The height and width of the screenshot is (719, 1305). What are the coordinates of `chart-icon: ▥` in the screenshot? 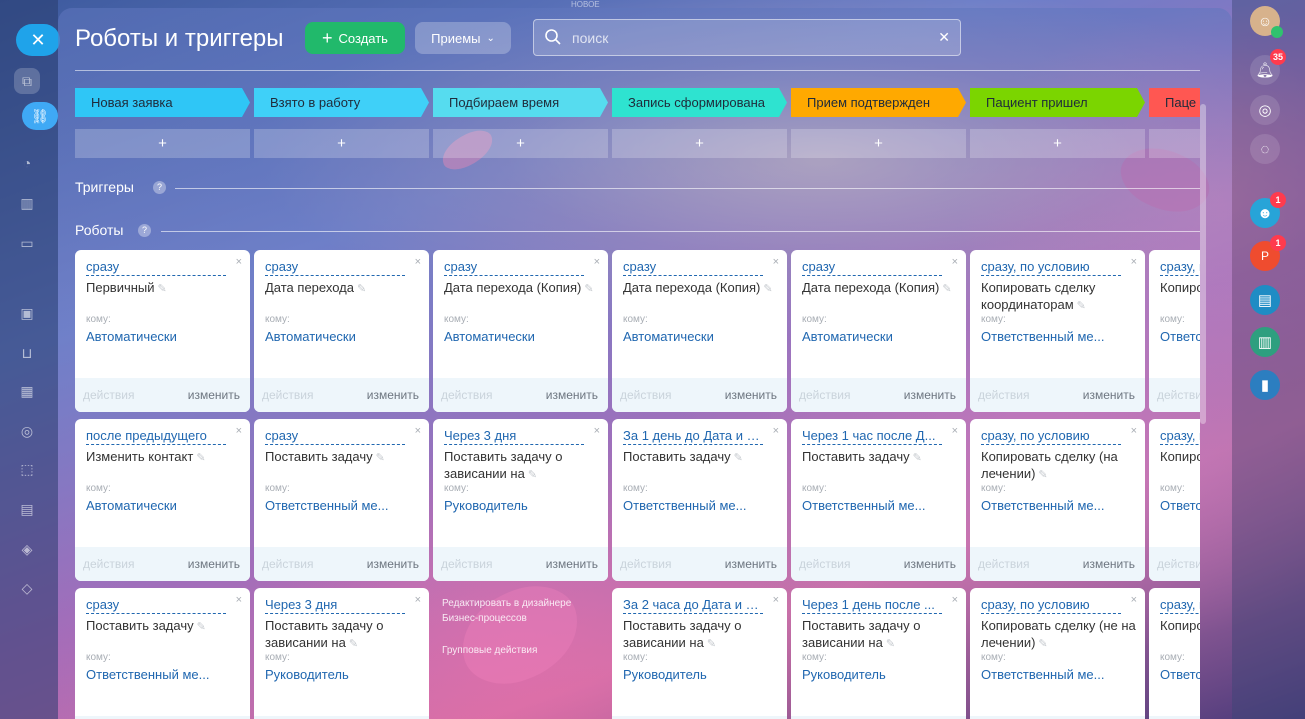 It's located at (27, 203).